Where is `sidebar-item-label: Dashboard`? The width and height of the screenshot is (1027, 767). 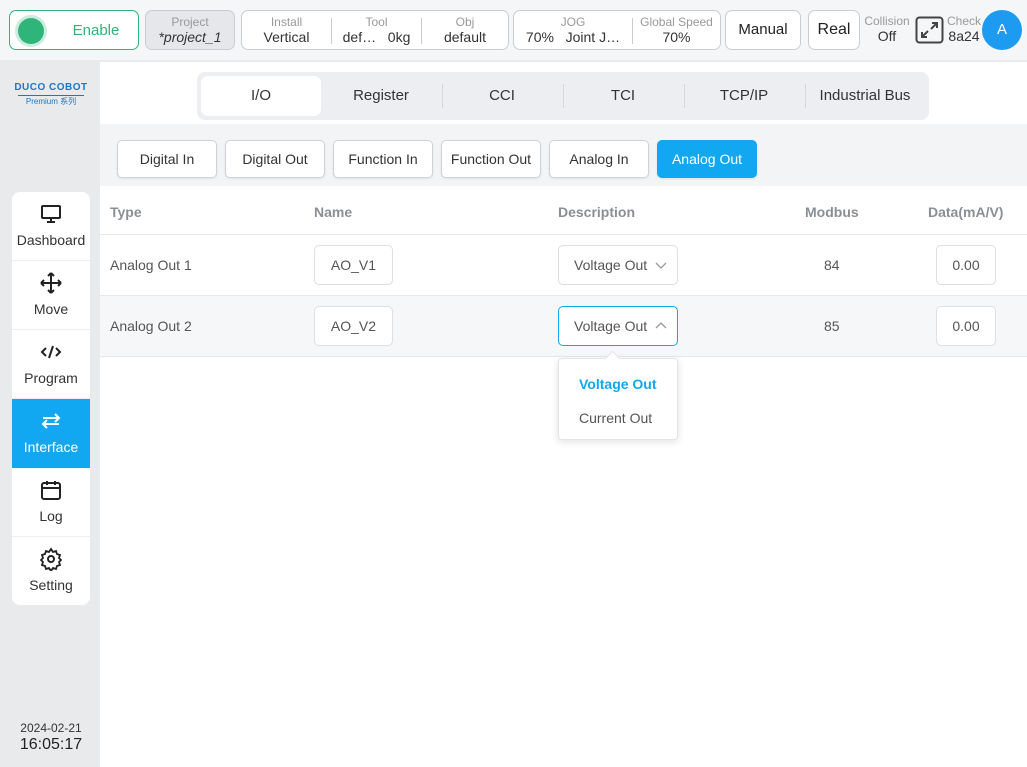 sidebar-item-label: Dashboard is located at coordinates (51, 240).